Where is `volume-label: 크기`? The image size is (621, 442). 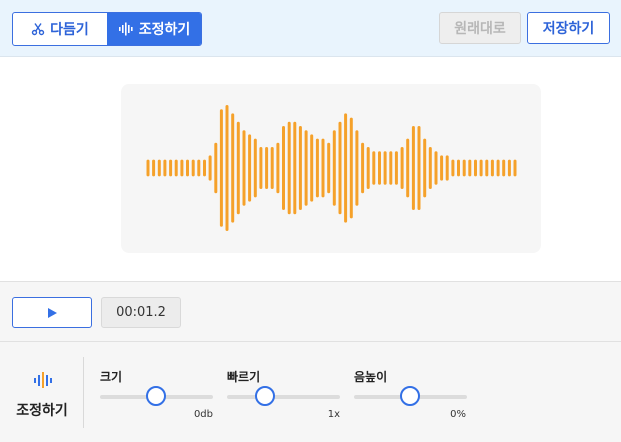 volume-label: 크기 is located at coordinates (111, 377).